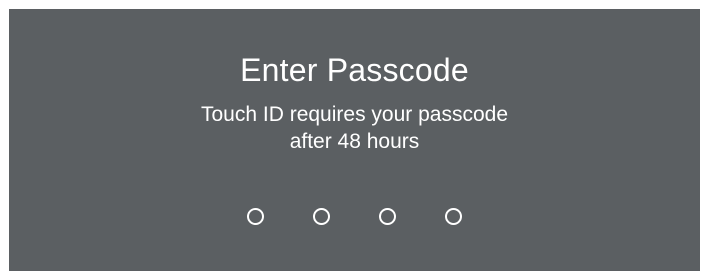  Describe the element at coordinates (354, 70) in the screenshot. I see `passcode-title: Enter Passcode` at that location.